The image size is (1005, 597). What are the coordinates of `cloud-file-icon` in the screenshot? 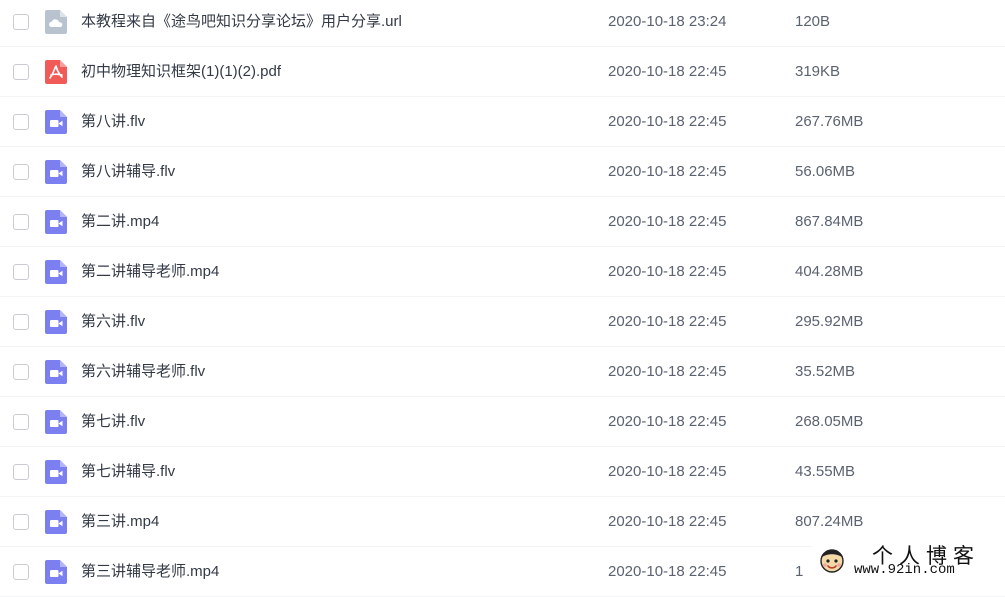 It's located at (56, 22).